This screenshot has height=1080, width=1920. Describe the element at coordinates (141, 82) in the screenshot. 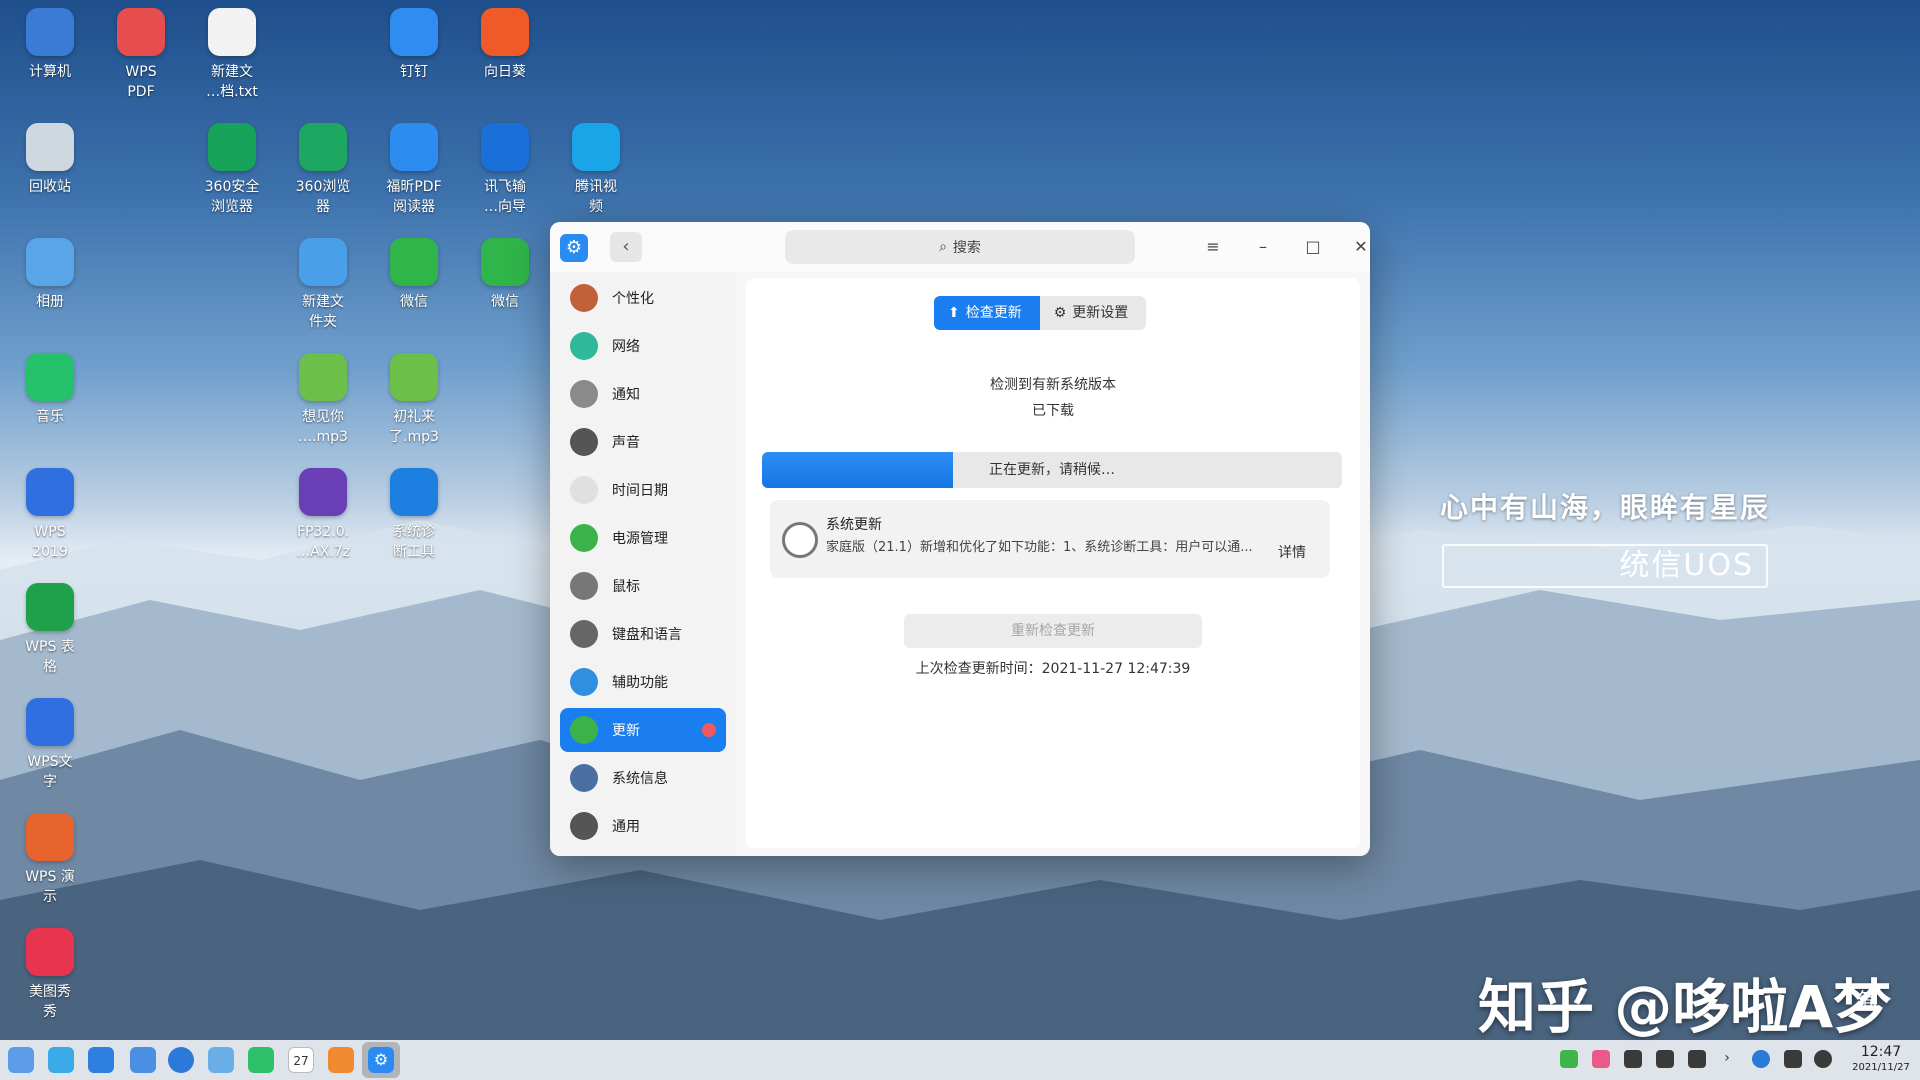

I see `desktop-icon-label: WPS PDF` at that location.